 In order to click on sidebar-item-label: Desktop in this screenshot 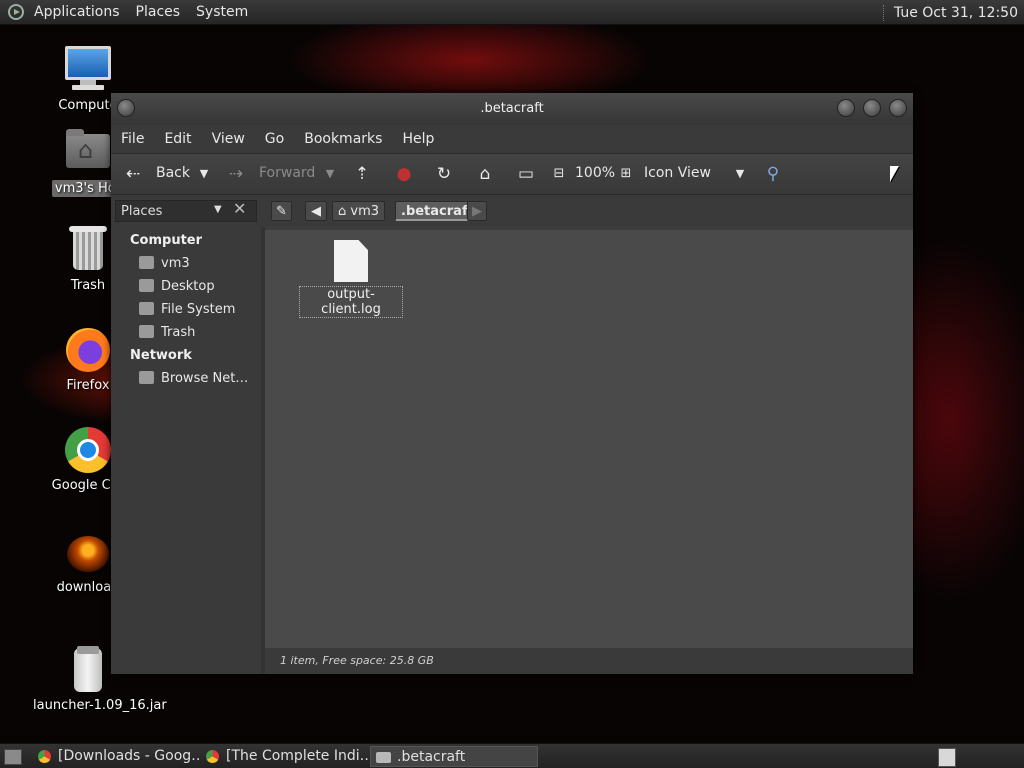, I will do `click(188, 286)`.